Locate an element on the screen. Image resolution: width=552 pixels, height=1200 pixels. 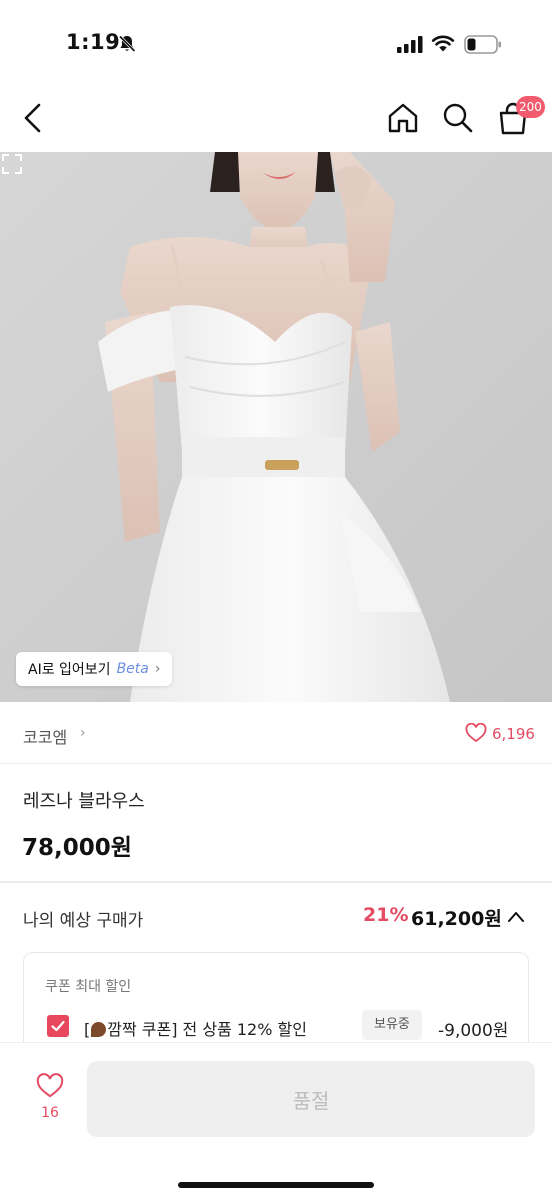
ai-fitting-beta-tag: Beta is located at coordinates (132, 669).